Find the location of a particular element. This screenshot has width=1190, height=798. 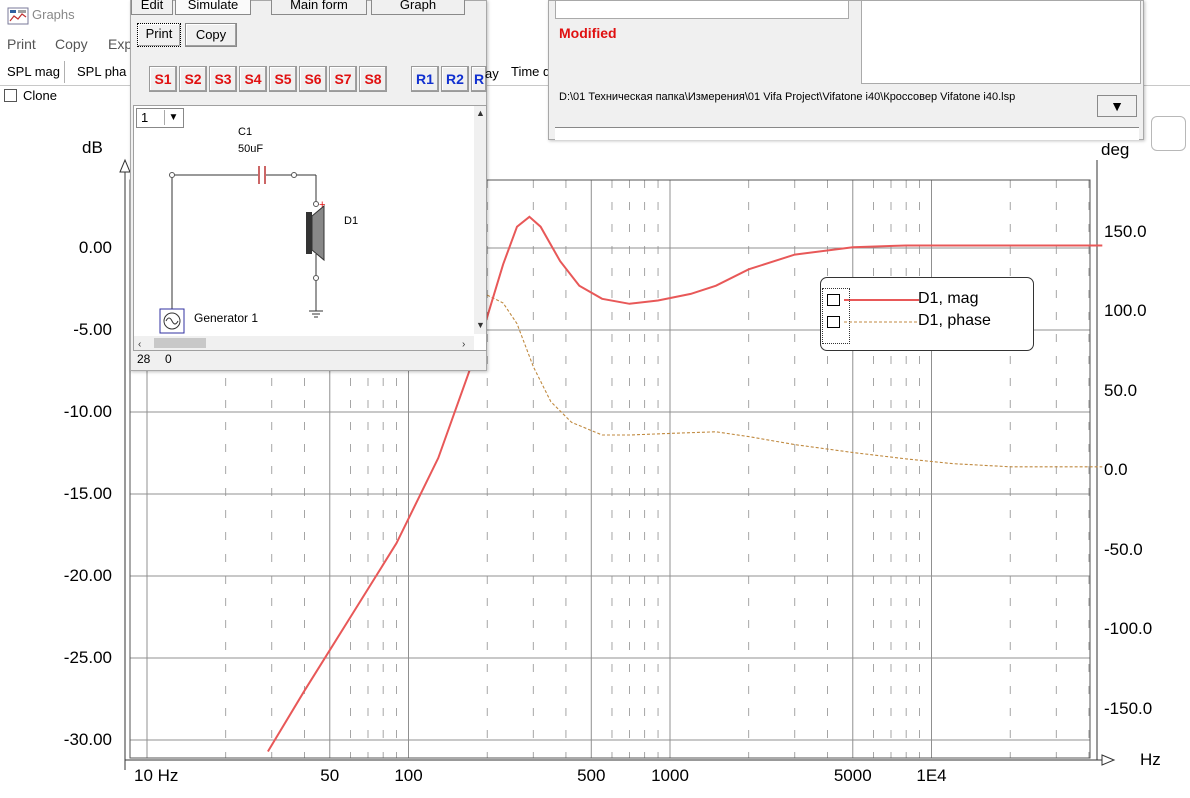

left-tick-label: -15.00 is located at coordinates (87, 493).